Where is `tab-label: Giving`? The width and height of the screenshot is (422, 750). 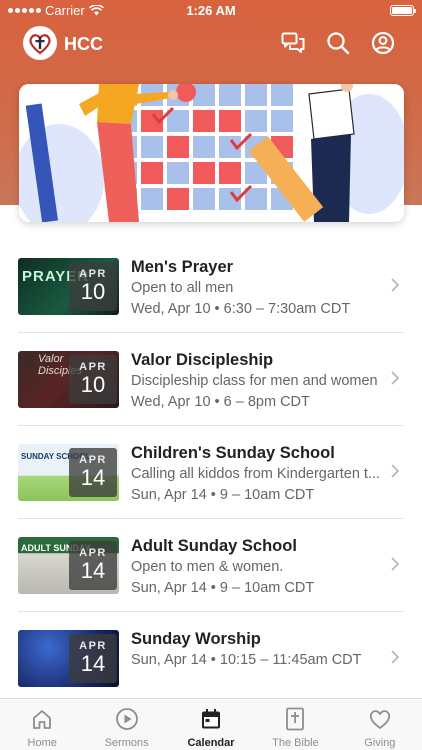
tab-label: Giving is located at coordinates (380, 743).